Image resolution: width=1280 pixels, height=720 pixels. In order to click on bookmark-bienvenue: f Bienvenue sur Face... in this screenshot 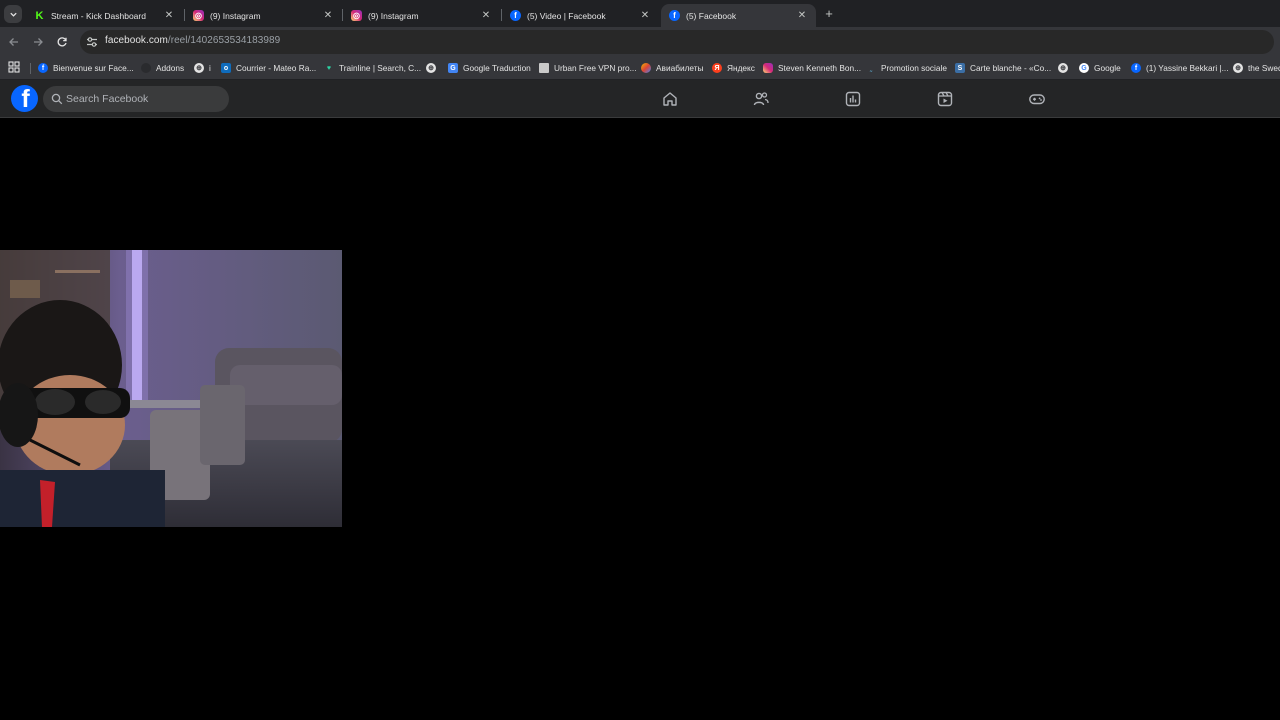, I will do `click(86, 68)`.